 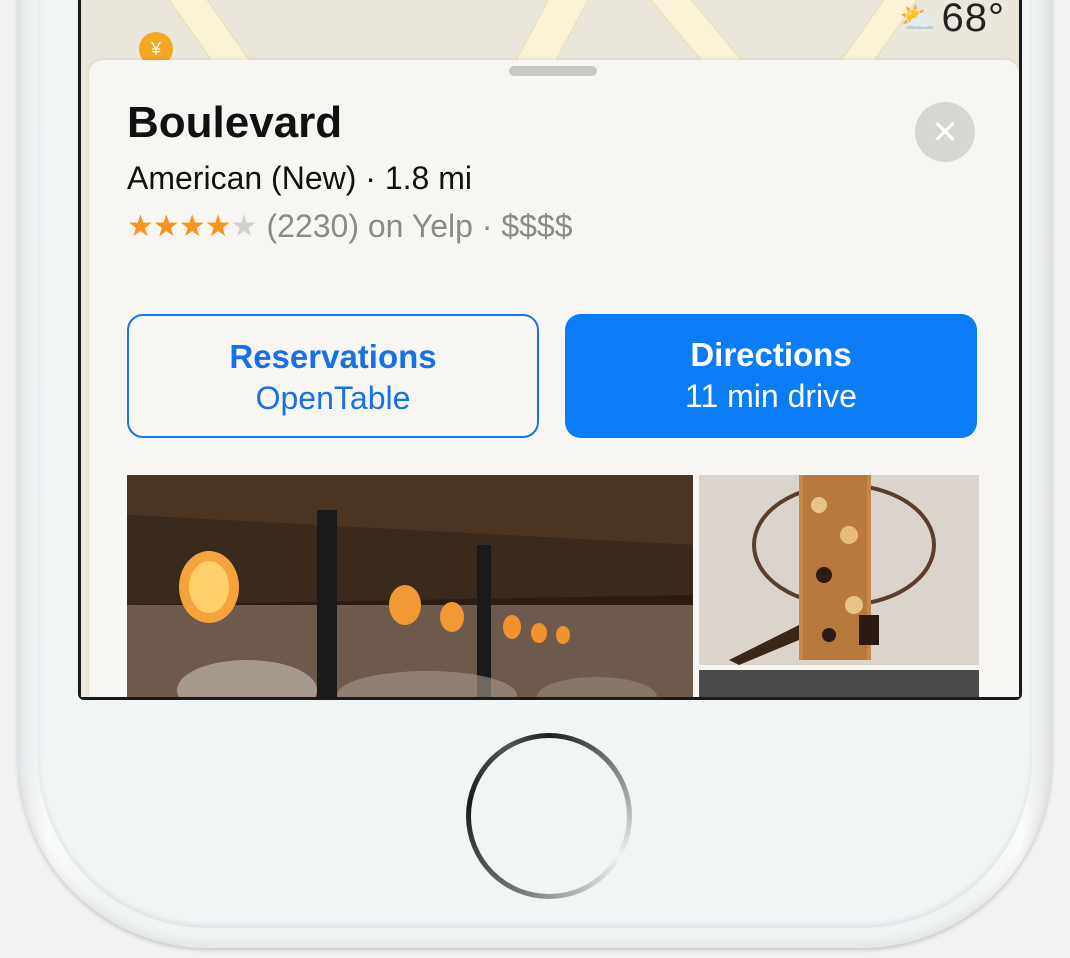 I want to click on reservations-button: Reservations OpenTable, so click(x=333, y=376).